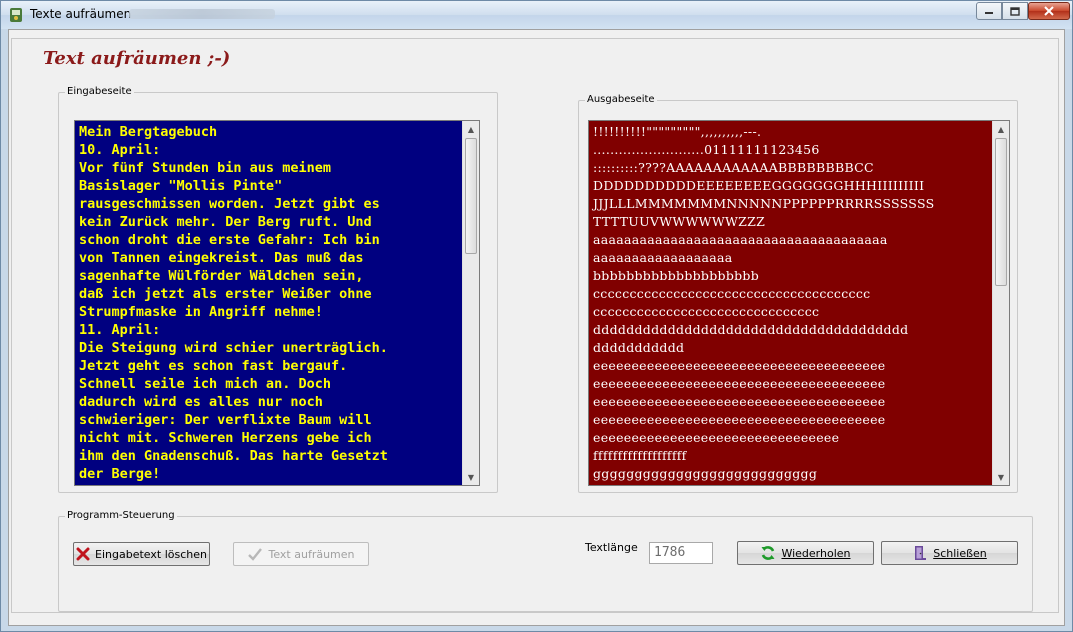  I want to click on clear-input-label: Eingabetext löschen, so click(151, 554).